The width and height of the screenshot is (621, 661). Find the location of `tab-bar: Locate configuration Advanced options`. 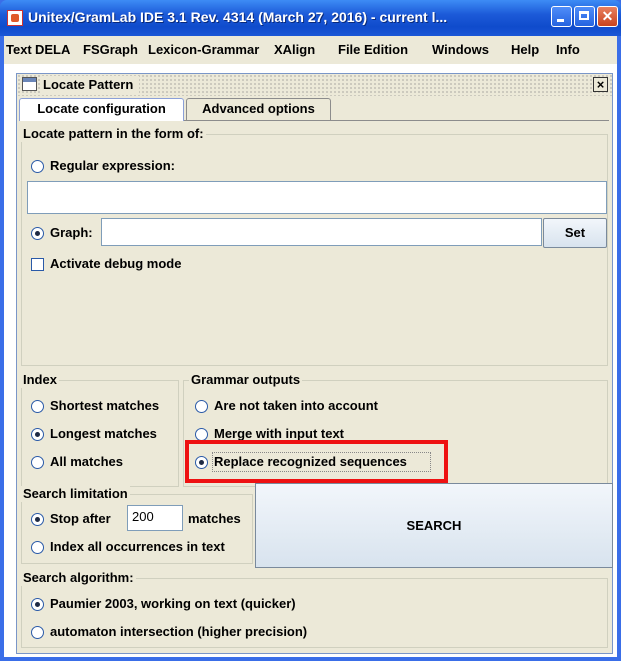

tab-bar: Locate configuration Advanced options is located at coordinates (314, 109).